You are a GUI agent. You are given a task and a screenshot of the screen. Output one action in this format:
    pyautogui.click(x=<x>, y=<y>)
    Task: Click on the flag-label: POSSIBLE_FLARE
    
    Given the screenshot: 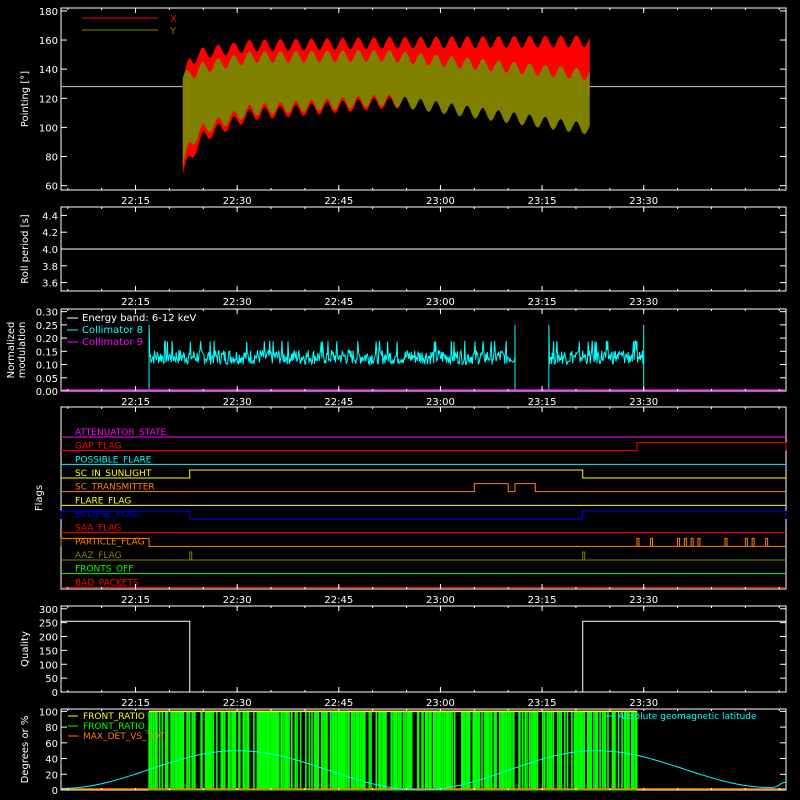 What is the action you would take?
    pyautogui.click(x=113, y=460)
    